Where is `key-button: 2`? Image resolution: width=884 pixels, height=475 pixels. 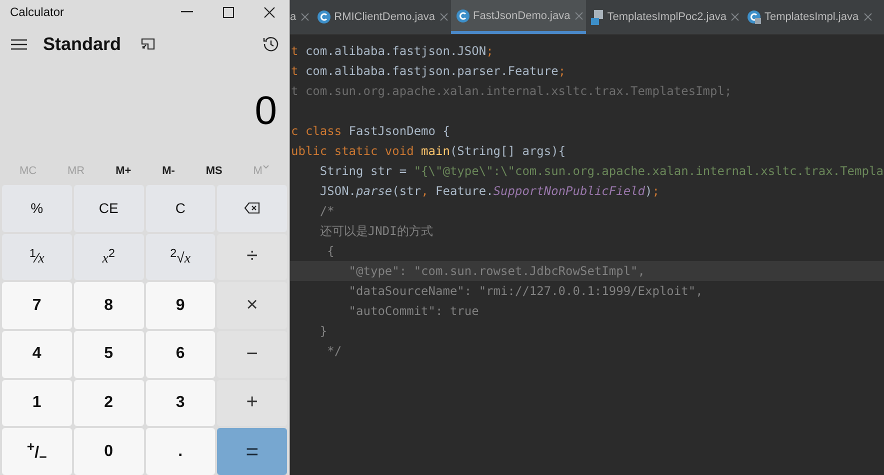 key-button: 2 is located at coordinates (109, 403).